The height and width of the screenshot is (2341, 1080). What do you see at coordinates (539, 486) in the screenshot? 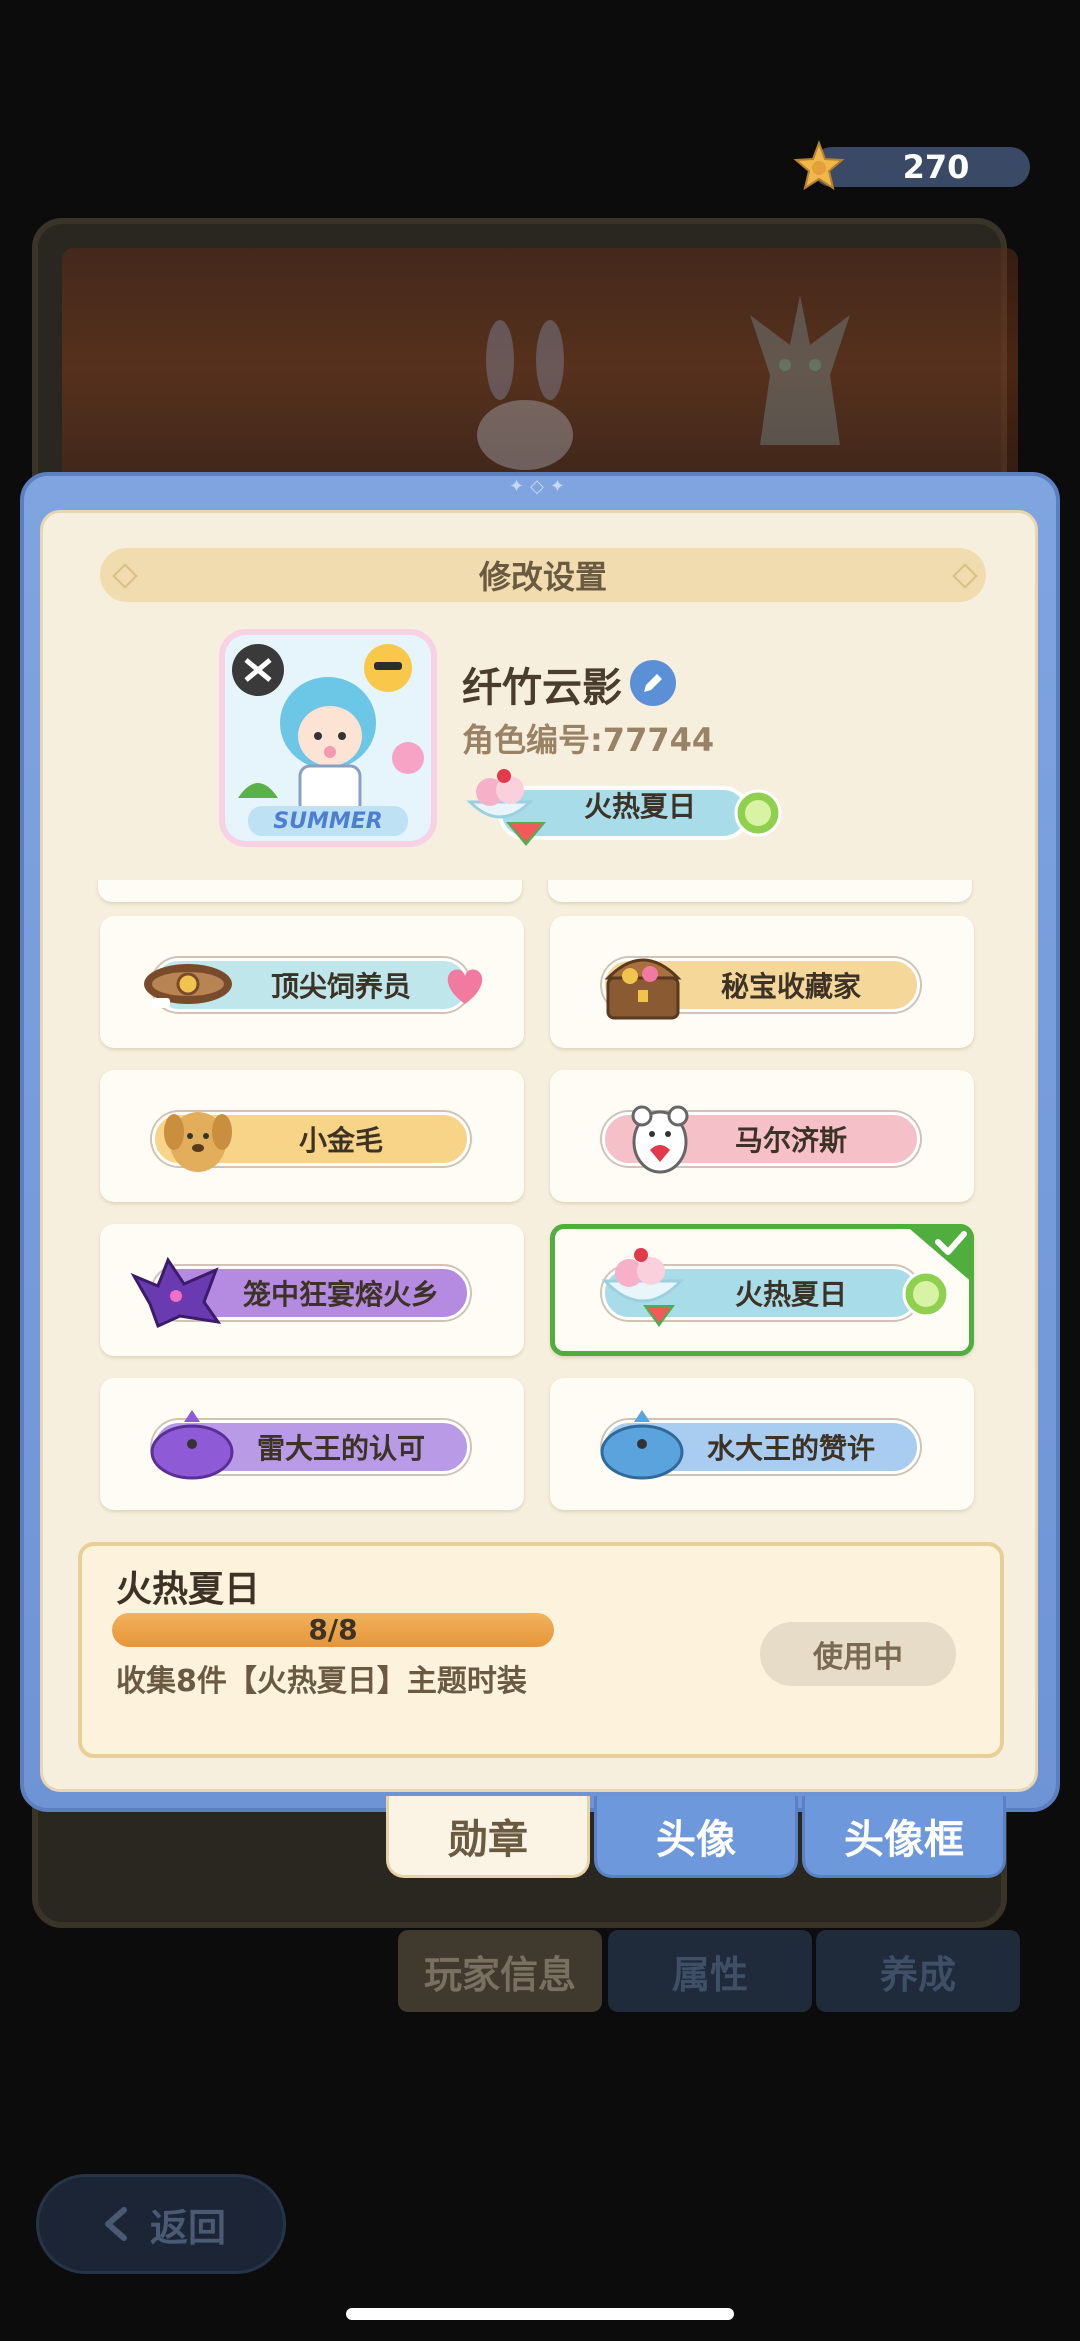
I see `dialog-top-ornament: ✦◇✦` at bounding box center [539, 486].